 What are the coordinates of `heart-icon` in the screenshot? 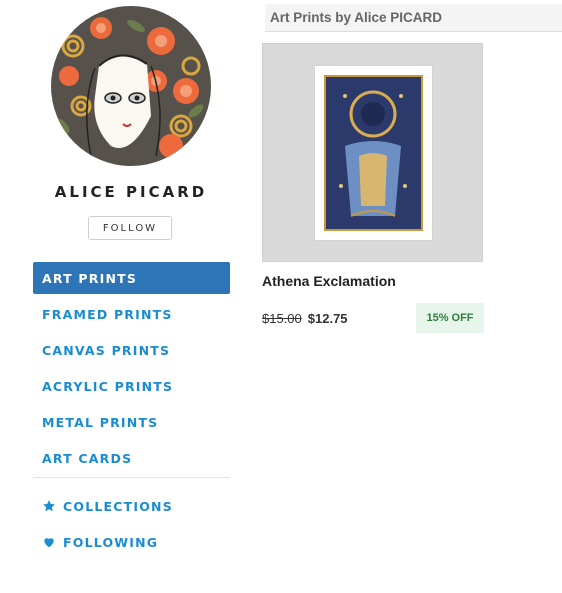 It's located at (49, 542).